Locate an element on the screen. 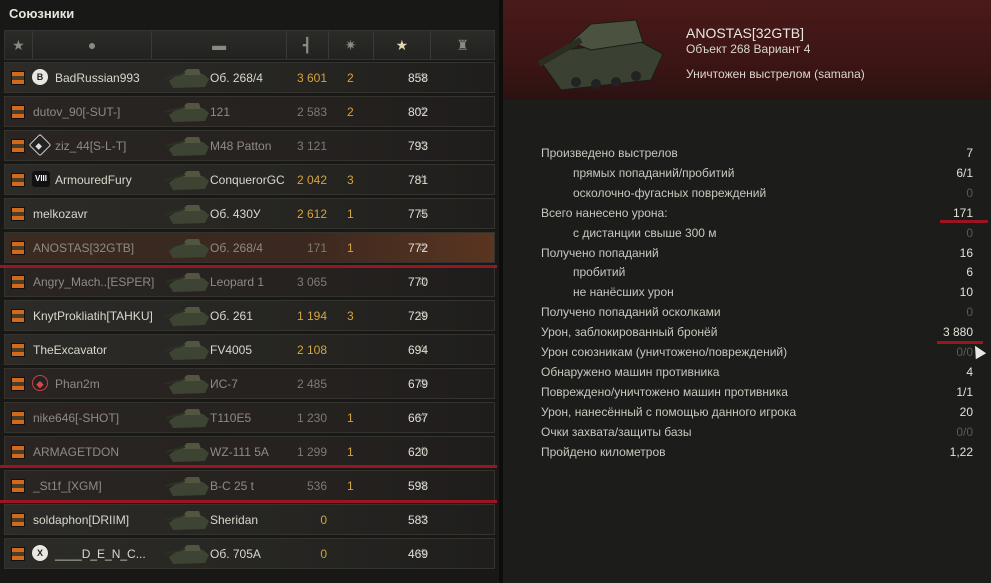 This screenshot has width=991, height=583. kills-value: 3 is located at coordinates (350, 316).